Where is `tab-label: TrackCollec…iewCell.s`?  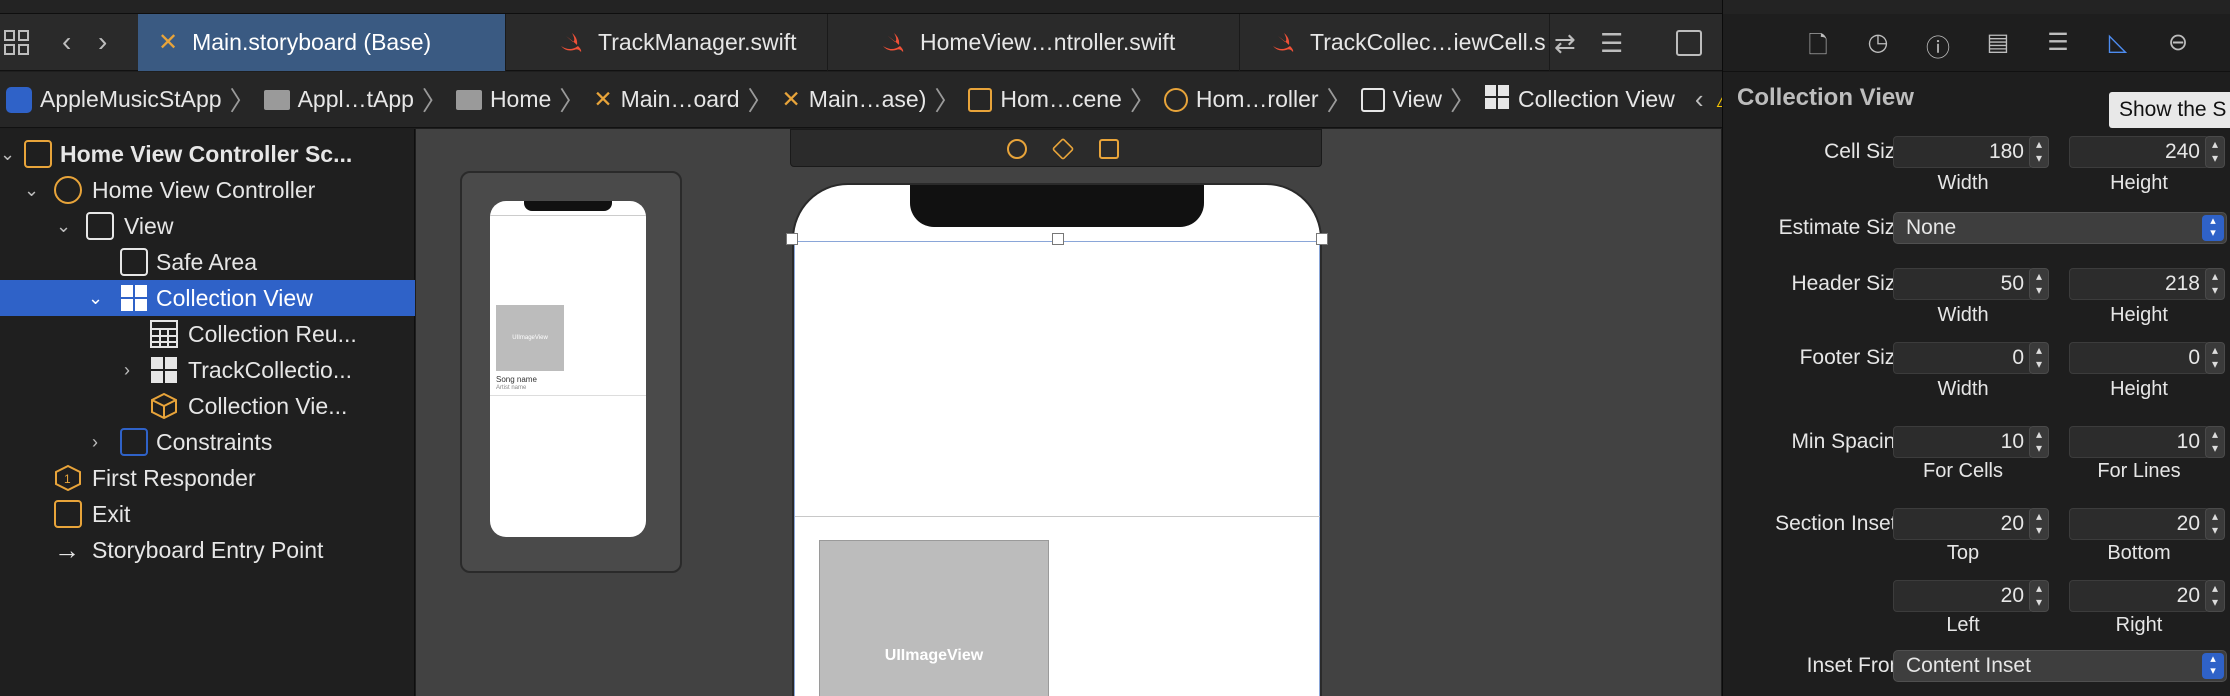
tab-label: TrackCollec…iewCell.s is located at coordinates (1428, 42).